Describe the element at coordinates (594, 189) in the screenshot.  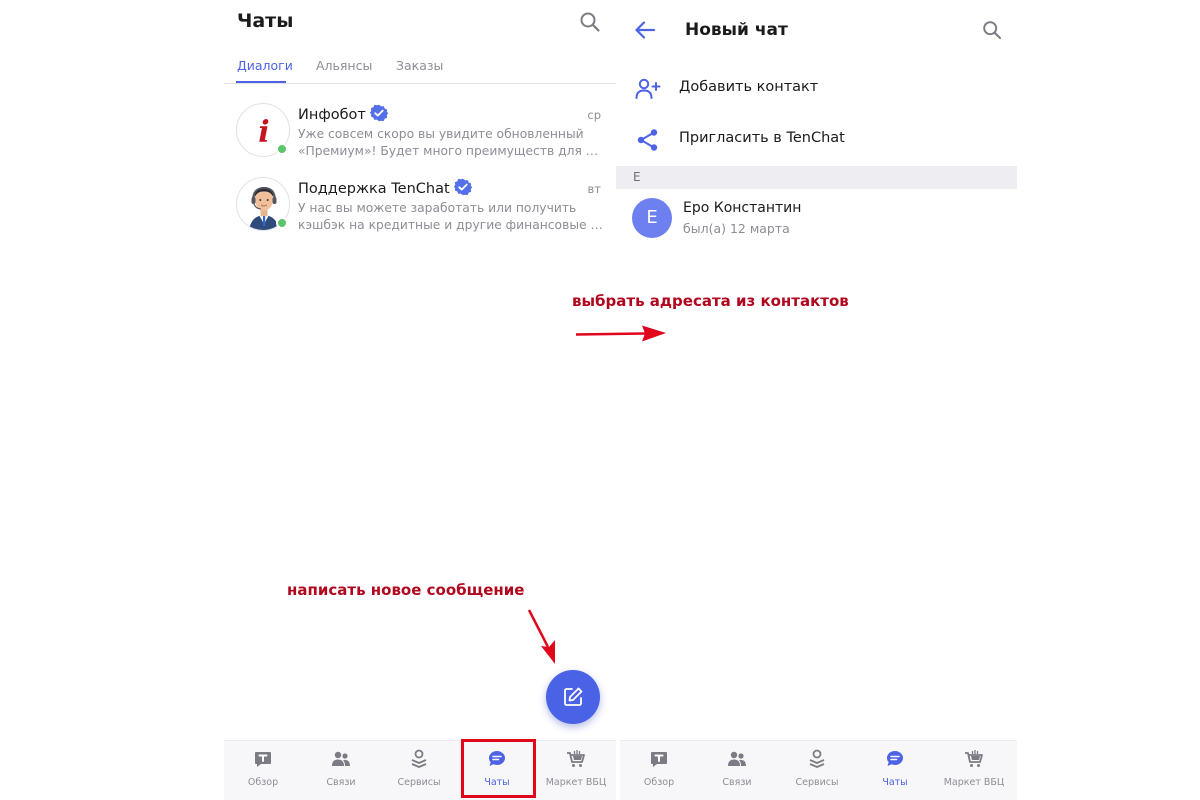
I see `chat-time: вт` at that location.